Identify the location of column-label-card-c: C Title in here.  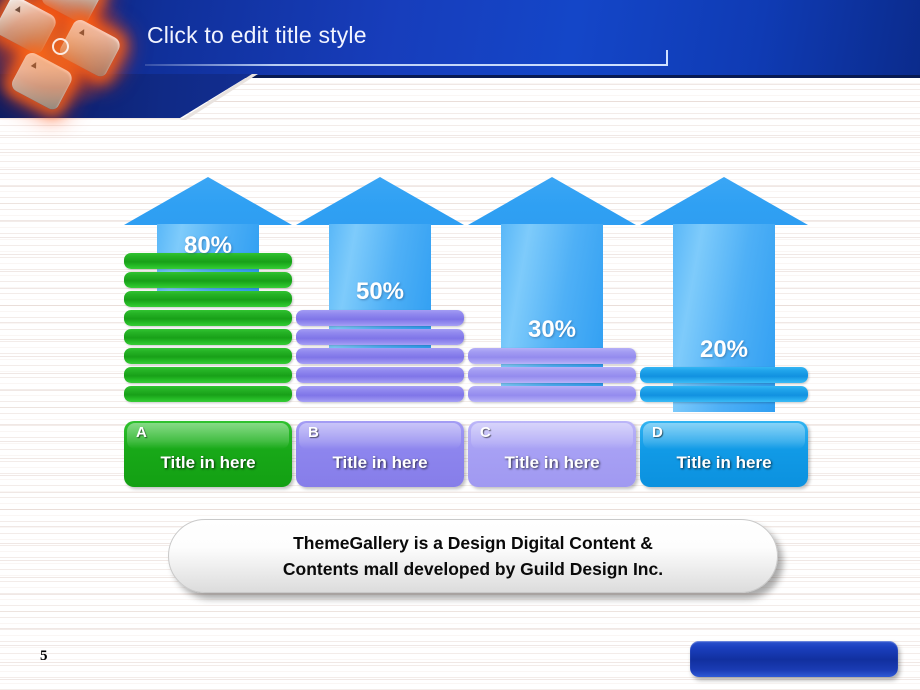
(552, 454).